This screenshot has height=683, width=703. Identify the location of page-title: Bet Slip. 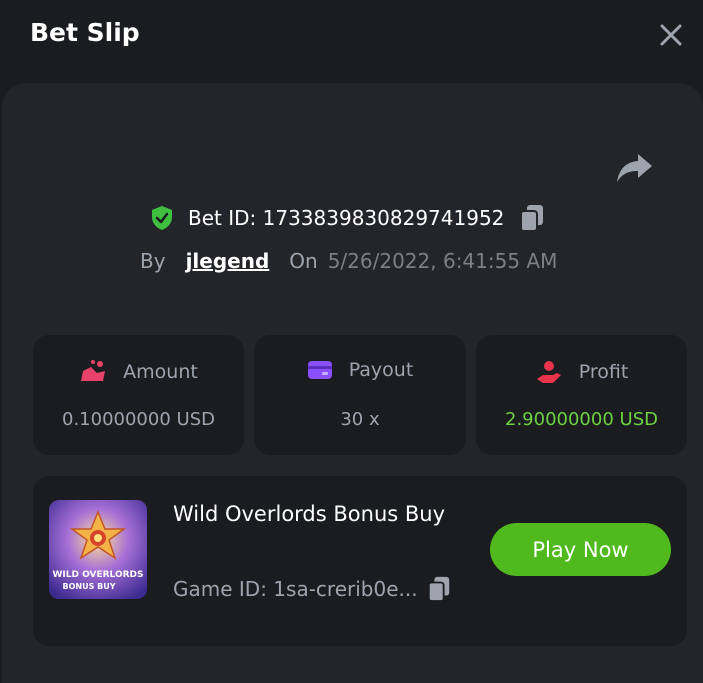
(85, 32).